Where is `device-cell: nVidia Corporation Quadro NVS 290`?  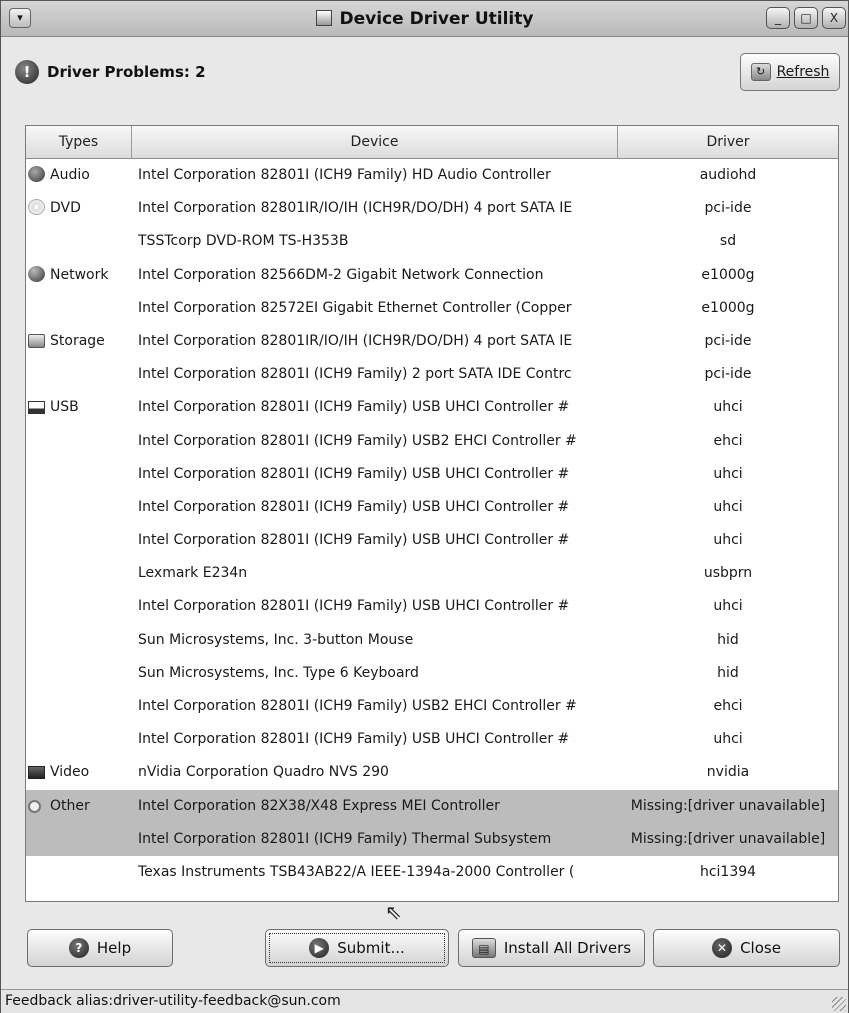 device-cell: nVidia Corporation Quadro NVS 290 is located at coordinates (263, 772).